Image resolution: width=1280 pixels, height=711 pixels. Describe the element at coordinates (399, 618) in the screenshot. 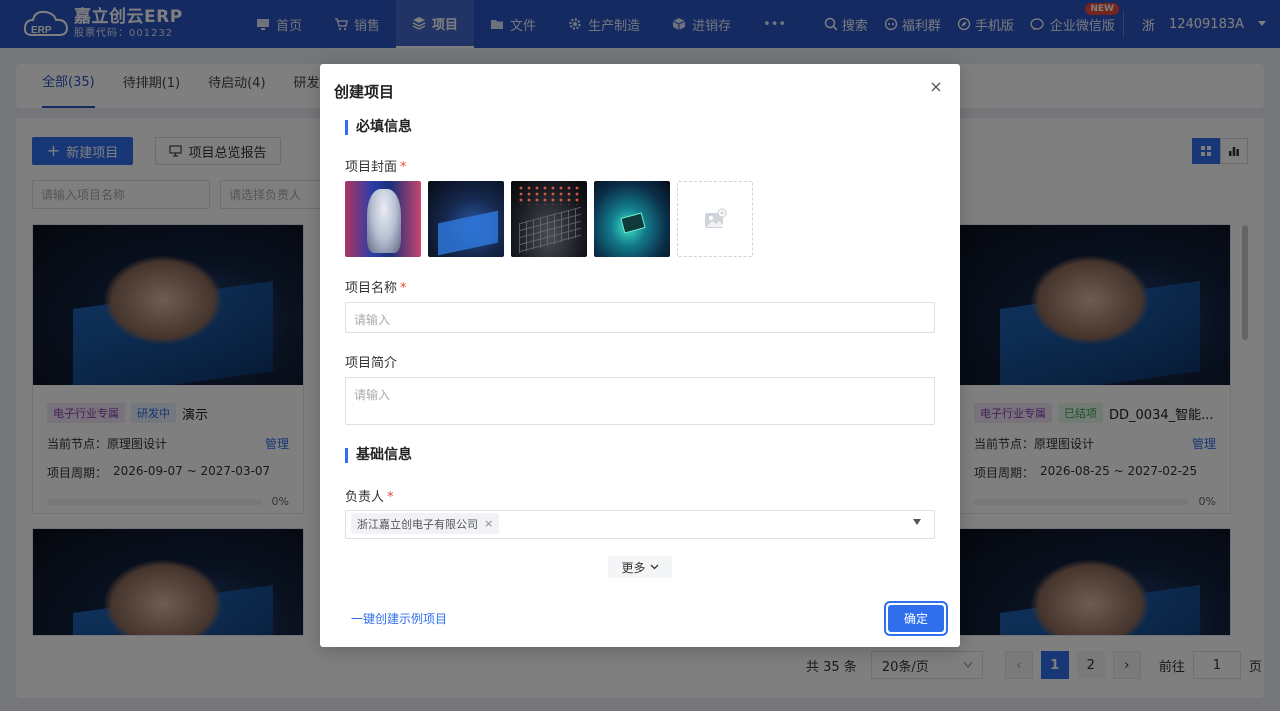

I see `quick-create-sample-link: 一键创建示例项目` at that location.